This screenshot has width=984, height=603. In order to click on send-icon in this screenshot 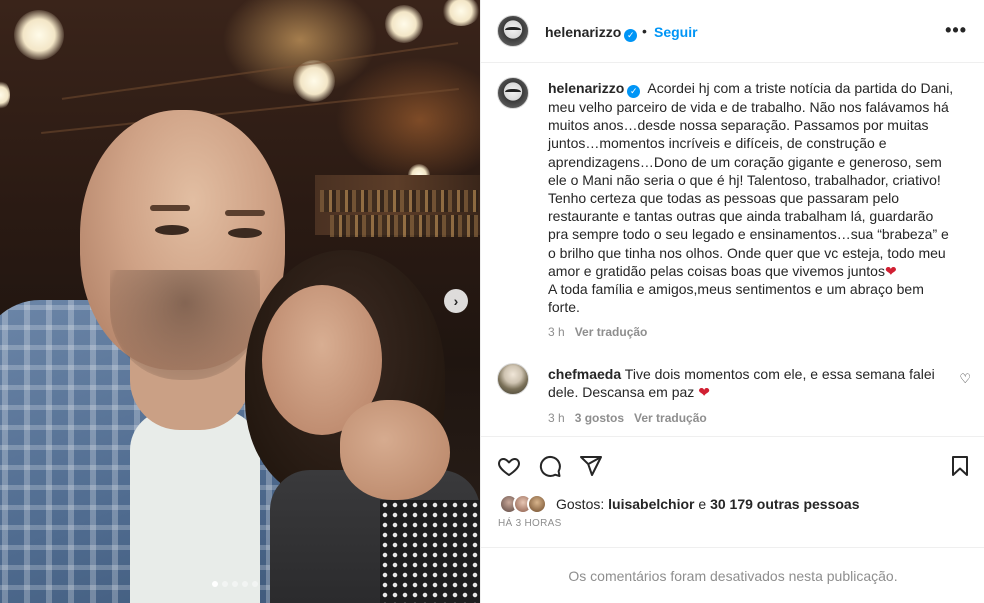, I will do `click(591, 466)`.